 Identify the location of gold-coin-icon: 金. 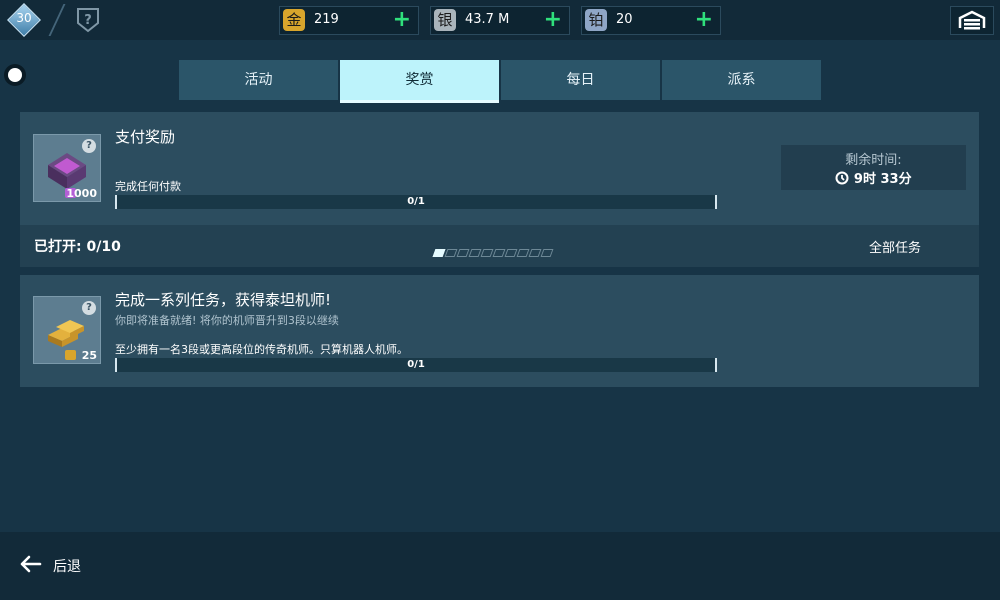
(294, 20).